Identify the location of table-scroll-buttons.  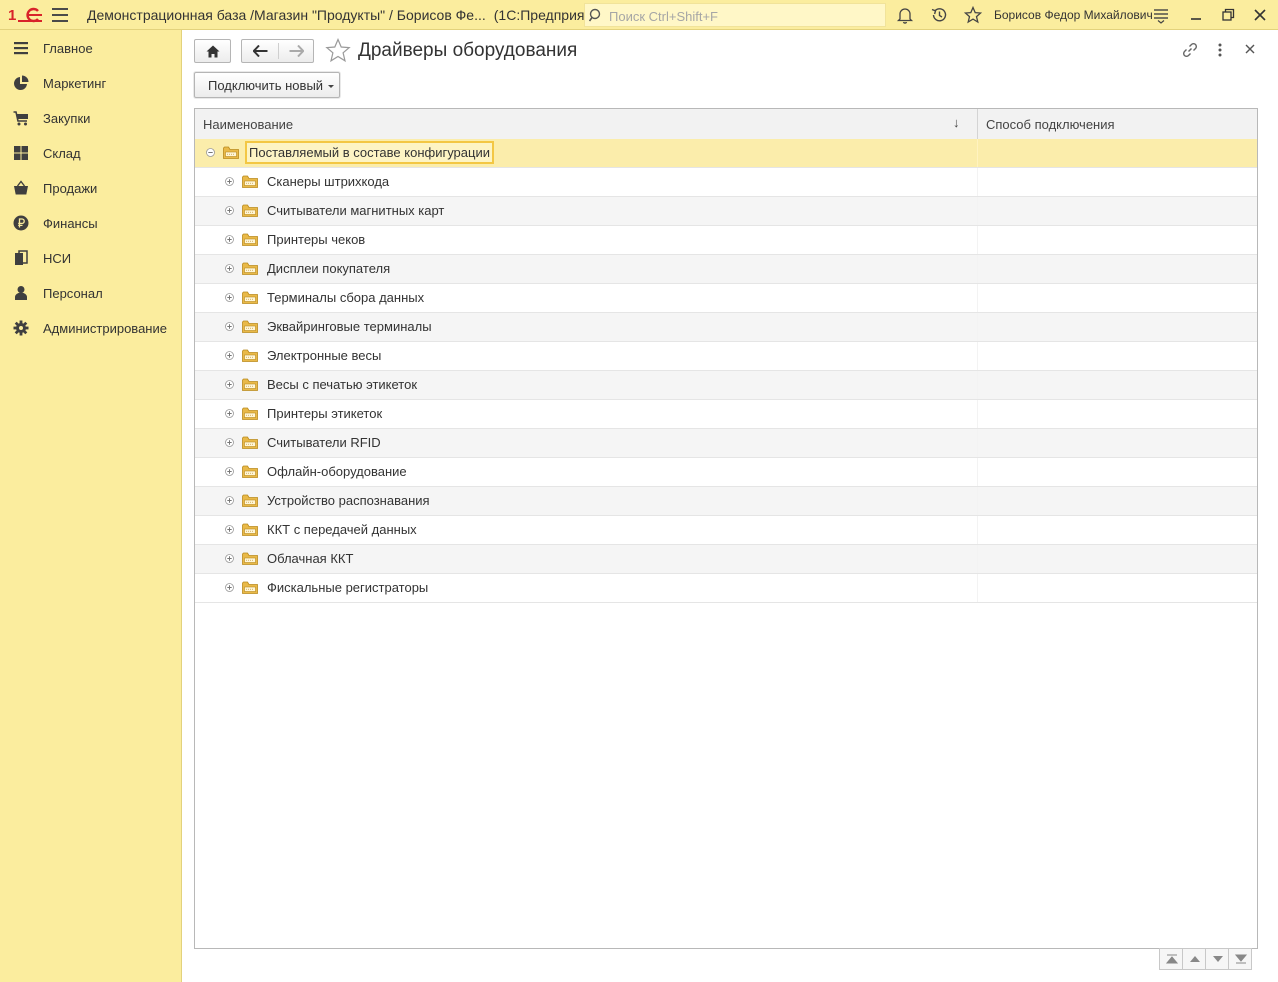
(1205, 959).